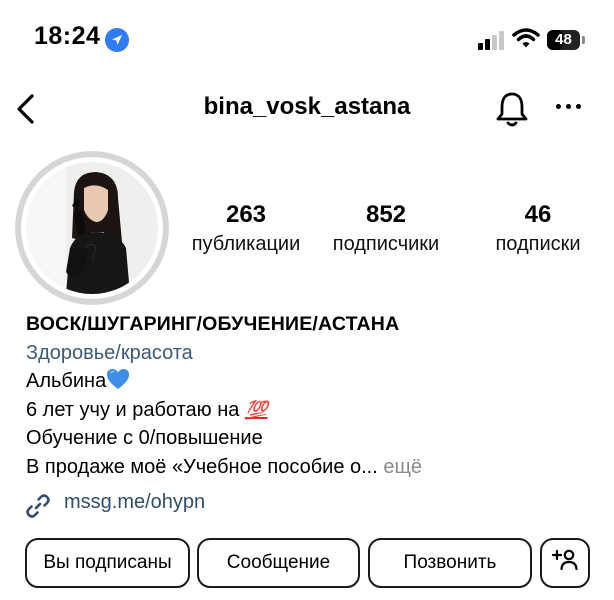  Describe the element at coordinates (144, 438) in the screenshot. I see `bio-line-3: Обучение с 0/повышение` at that location.